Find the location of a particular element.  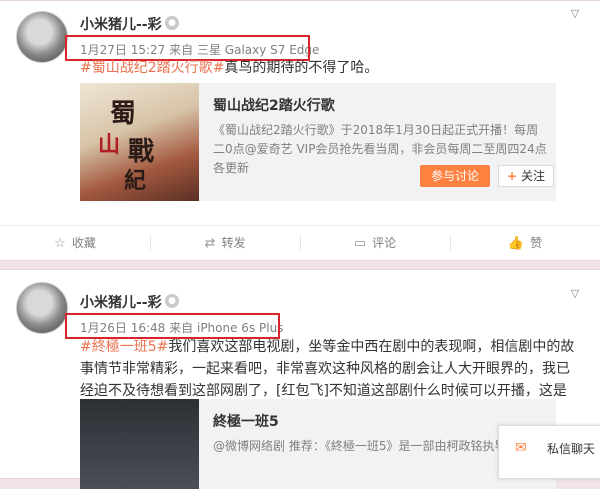

repost-label: 转发 is located at coordinates (233, 243).